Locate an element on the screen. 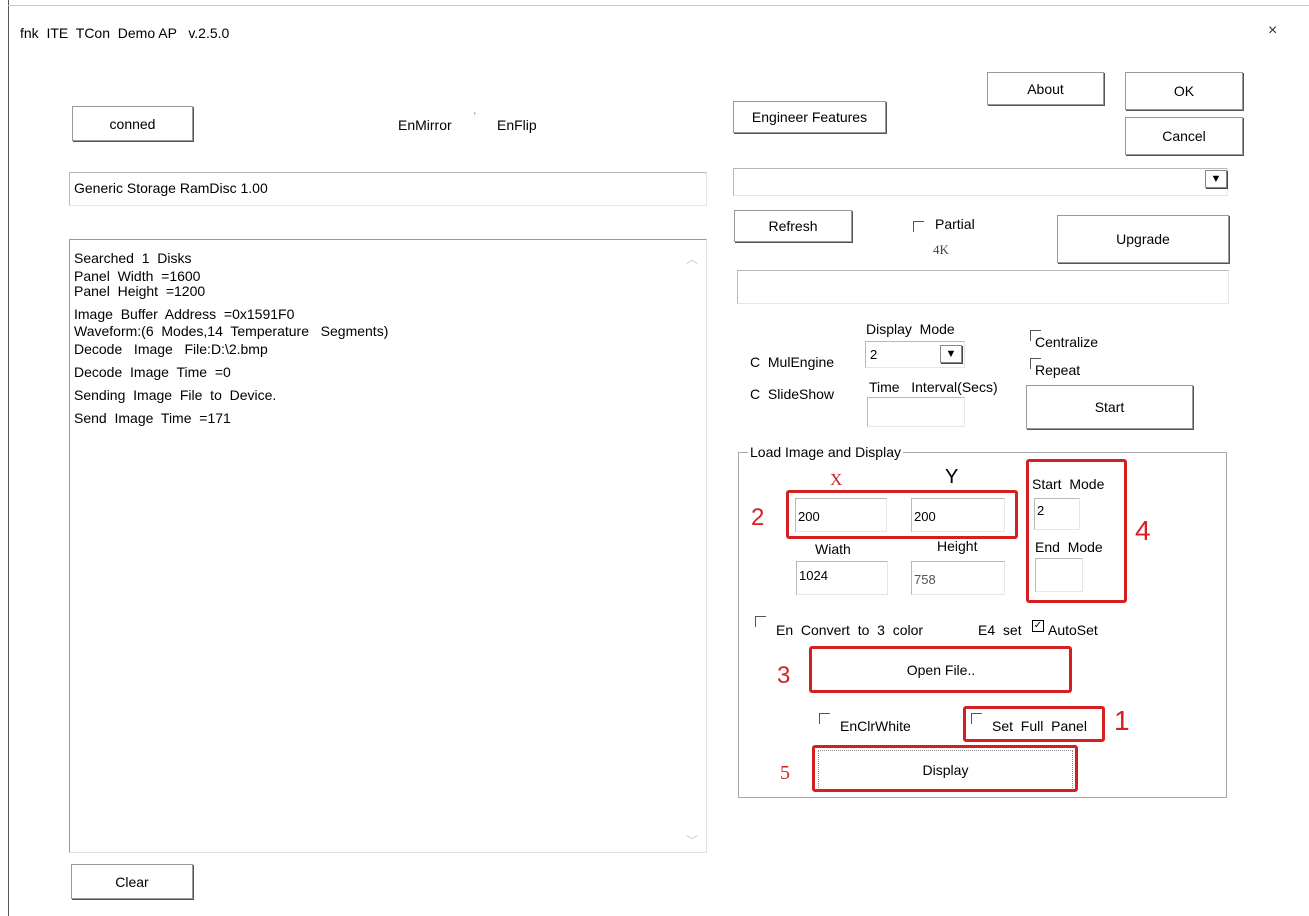  width-label: Wiath is located at coordinates (833, 549).